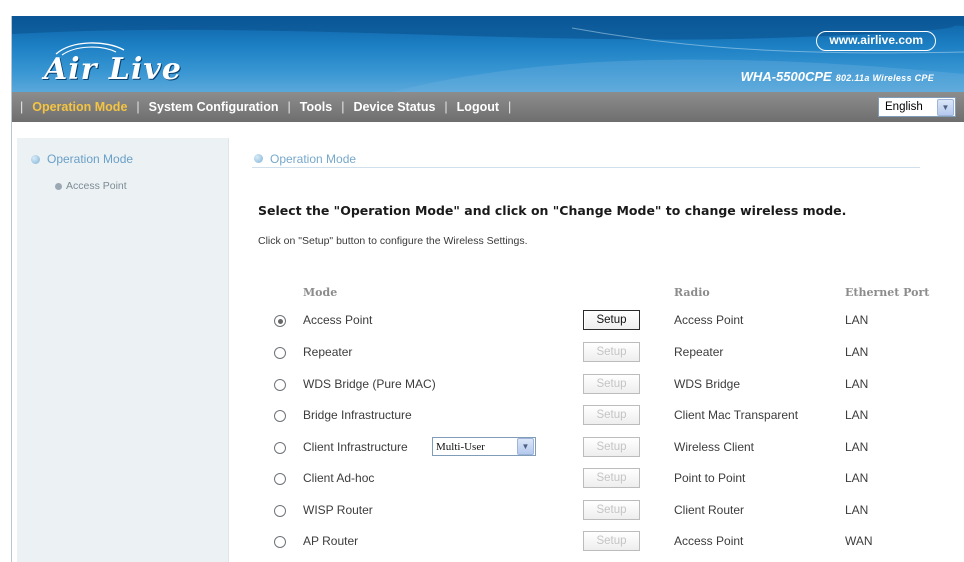 Image resolution: width=964 pixels, height=562 pixels. I want to click on radio-value: Client Mac Transparent, so click(736, 415).